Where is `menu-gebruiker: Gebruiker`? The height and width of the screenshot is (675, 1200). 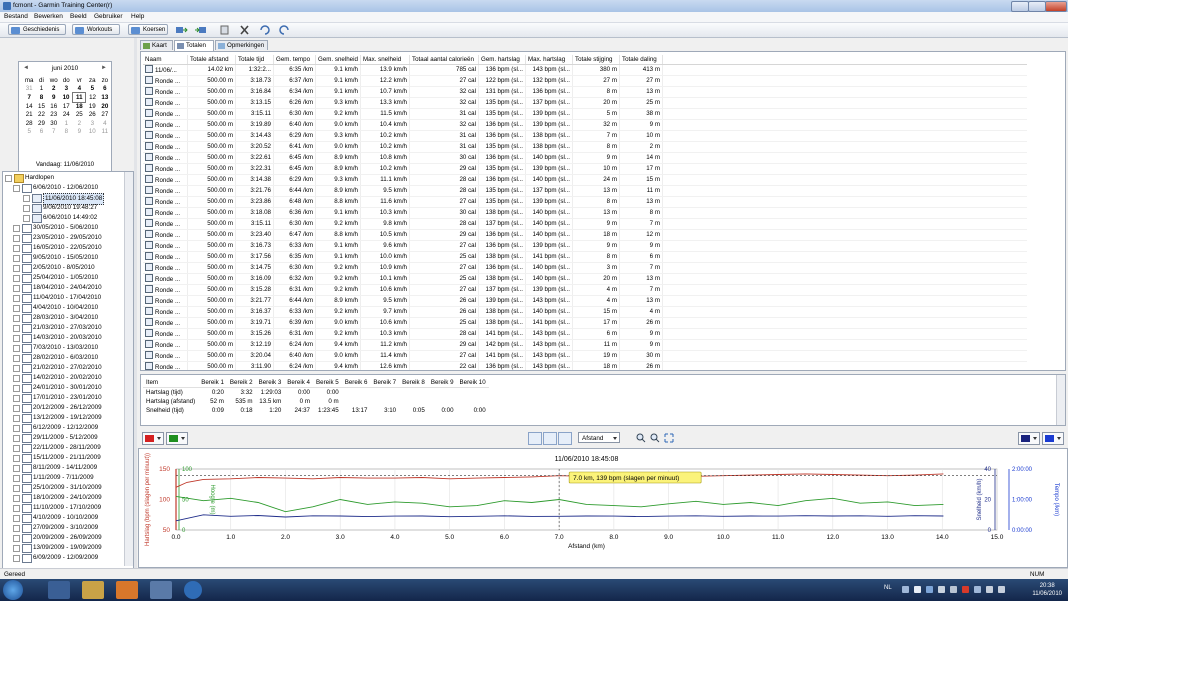
menu-gebruiker: Gebruiker is located at coordinates (108, 16).